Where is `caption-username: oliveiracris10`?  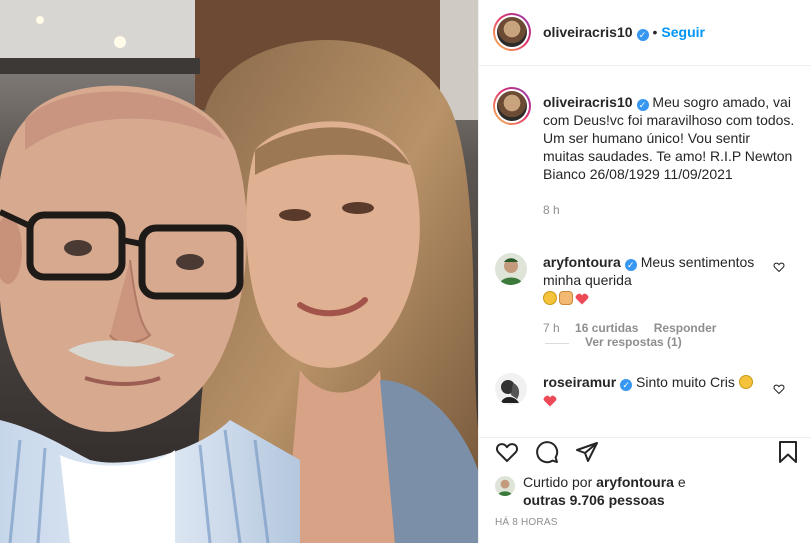 caption-username: oliveiracris10 is located at coordinates (588, 102).